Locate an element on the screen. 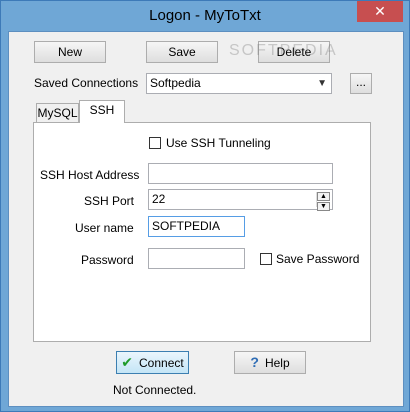 The height and width of the screenshot is (412, 410). close-button: ✕ is located at coordinates (380, 11).